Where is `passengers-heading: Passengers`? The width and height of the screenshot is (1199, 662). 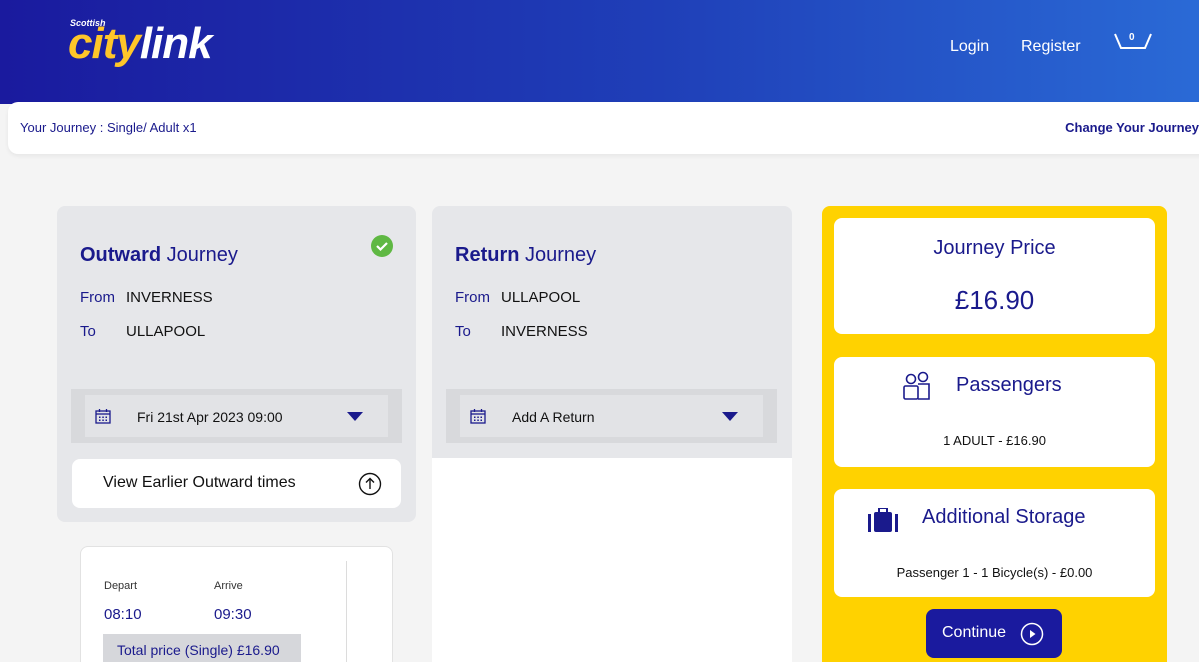
passengers-heading: Passengers is located at coordinates (1009, 385).